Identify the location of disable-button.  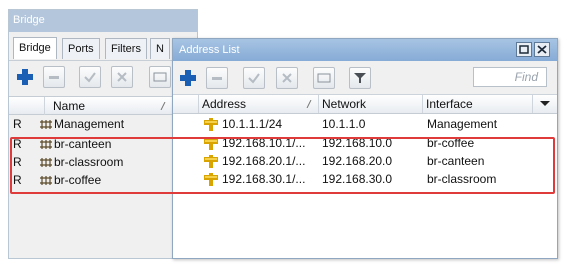
(122, 77).